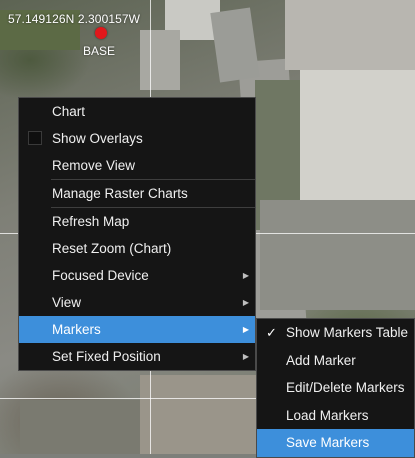  What do you see at coordinates (328, 442) in the screenshot?
I see `submenu-item-label: Save Markers` at bounding box center [328, 442].